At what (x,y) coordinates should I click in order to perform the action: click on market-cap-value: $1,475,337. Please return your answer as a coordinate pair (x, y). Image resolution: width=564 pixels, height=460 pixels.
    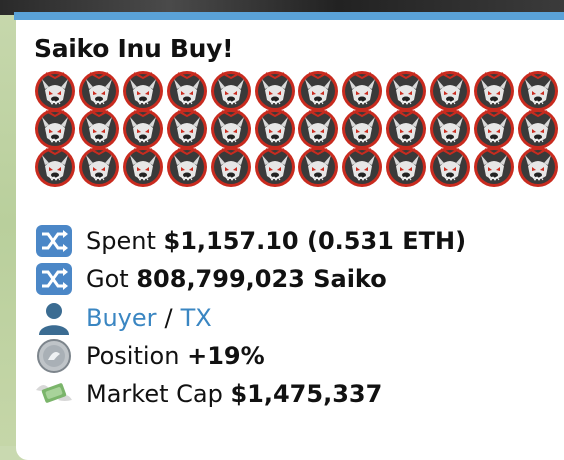
    Looking at the image, I should click on (306, 394).